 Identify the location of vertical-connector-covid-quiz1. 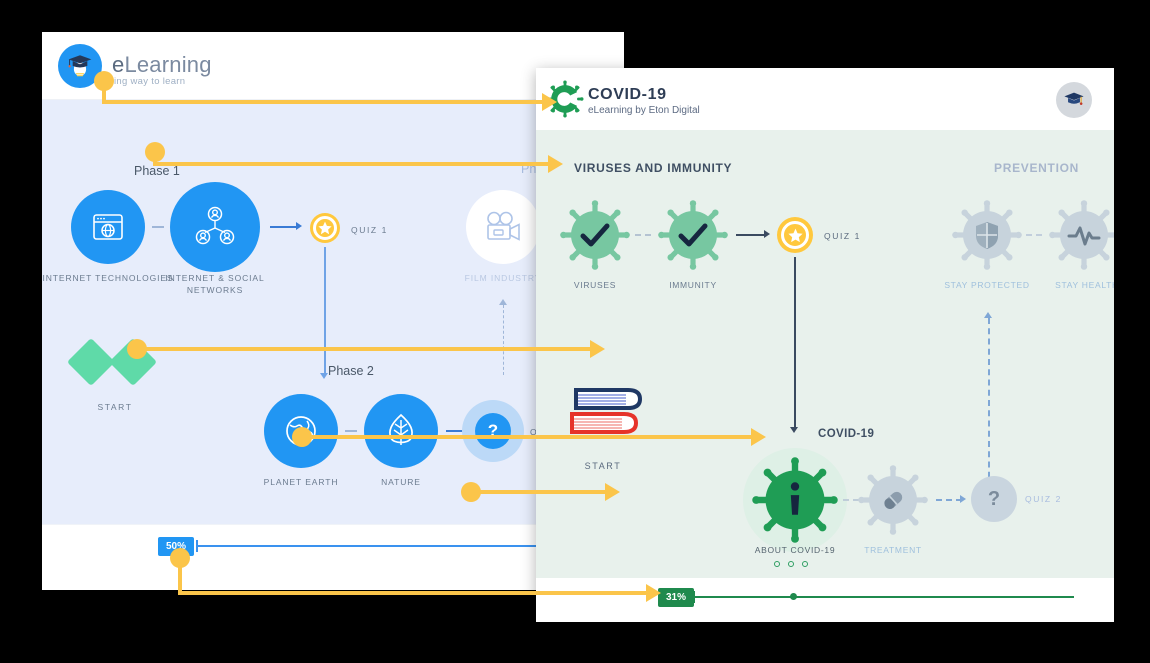
(795, 343).